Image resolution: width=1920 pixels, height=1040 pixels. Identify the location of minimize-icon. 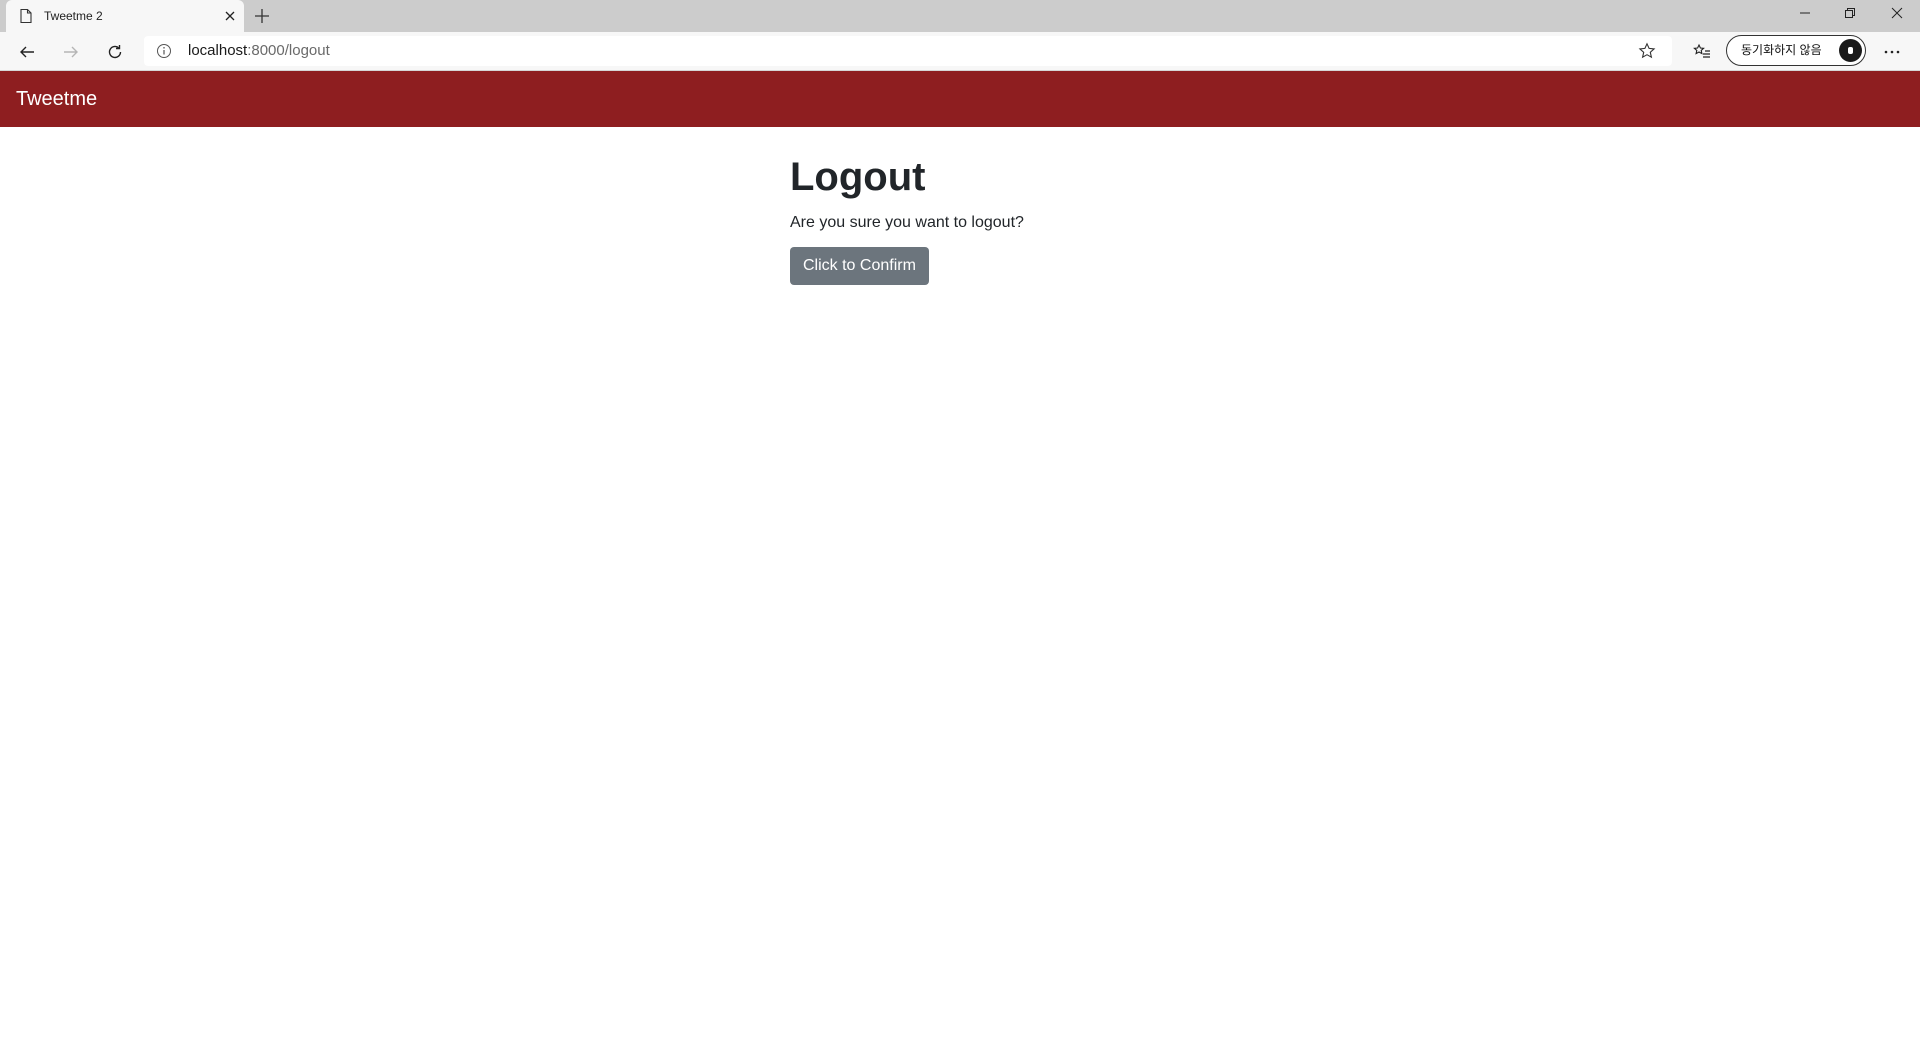
(1805, 13).